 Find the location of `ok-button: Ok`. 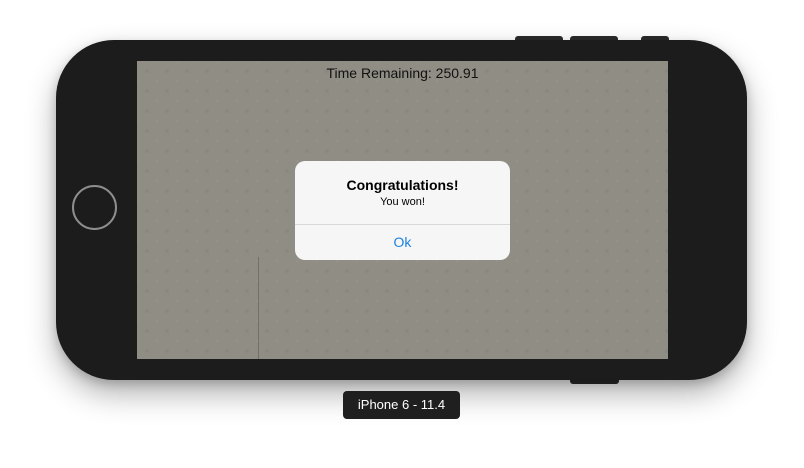

ok-button: Ok is located at coordinates (402, 242).